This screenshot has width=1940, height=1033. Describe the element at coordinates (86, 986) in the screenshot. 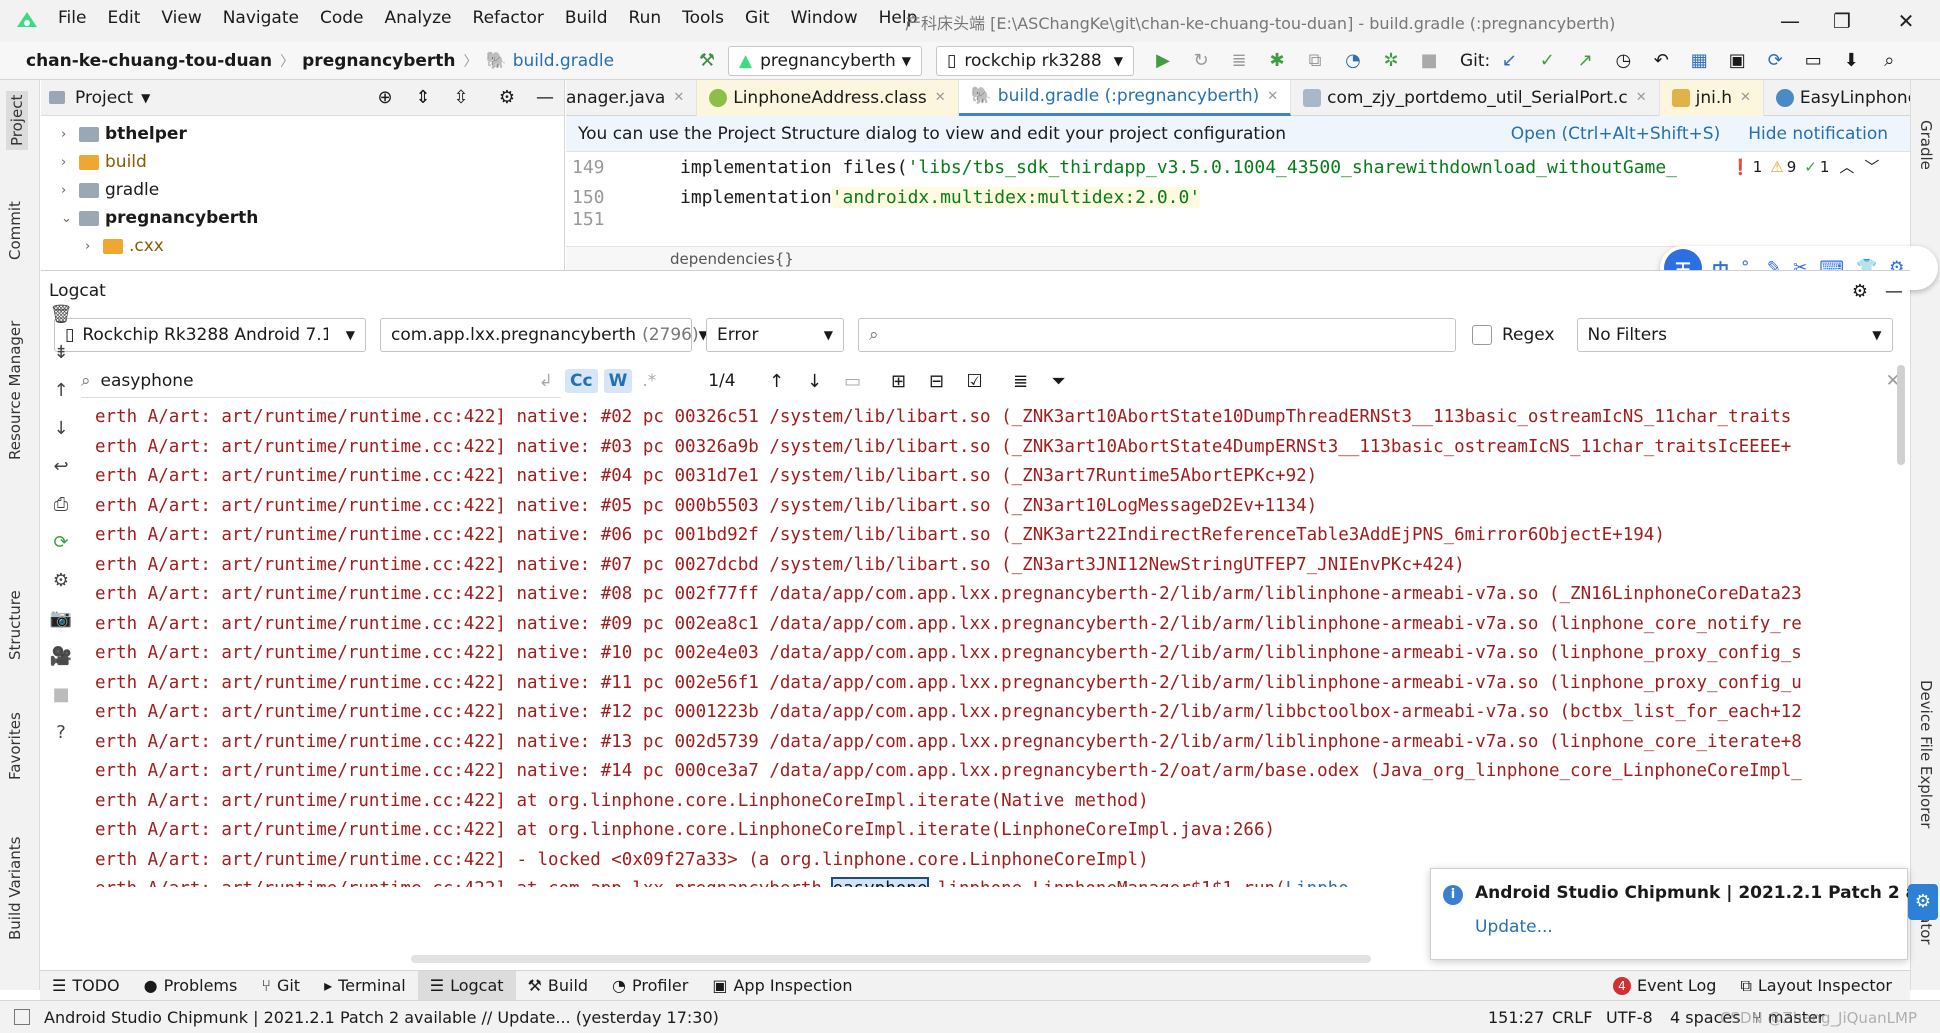

I see `tab-todo: ☰ TODO` at that location.